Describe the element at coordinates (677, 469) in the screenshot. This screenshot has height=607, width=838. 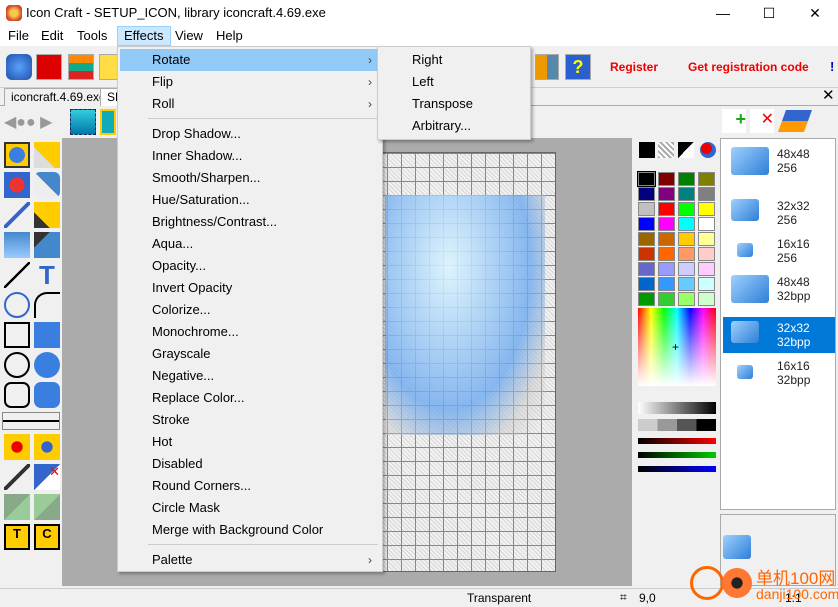
I see `blue-slider` at that location.